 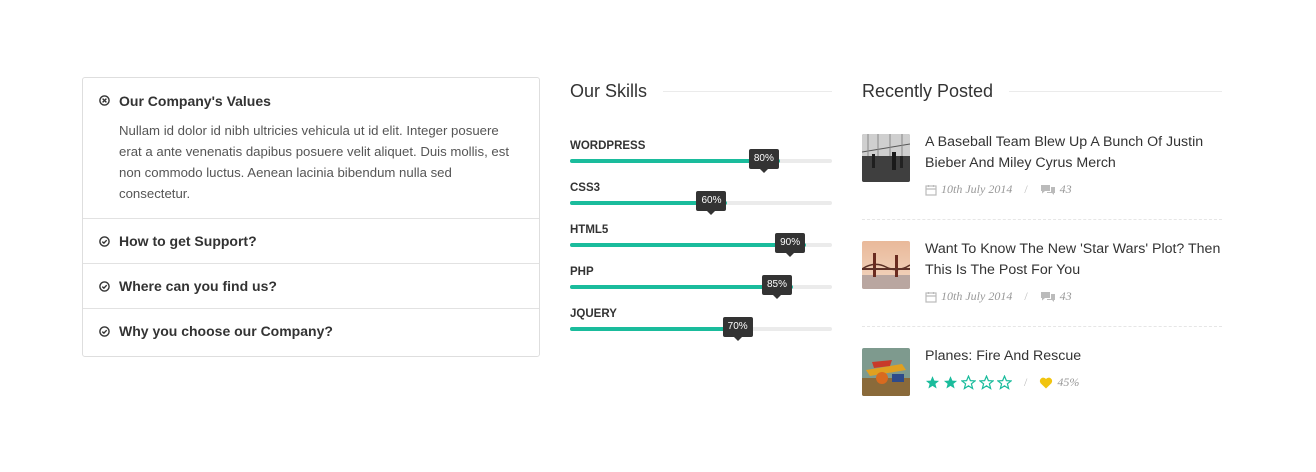 I want to click on skills-heading-row: Our Skills, so click(x=701, y=91).